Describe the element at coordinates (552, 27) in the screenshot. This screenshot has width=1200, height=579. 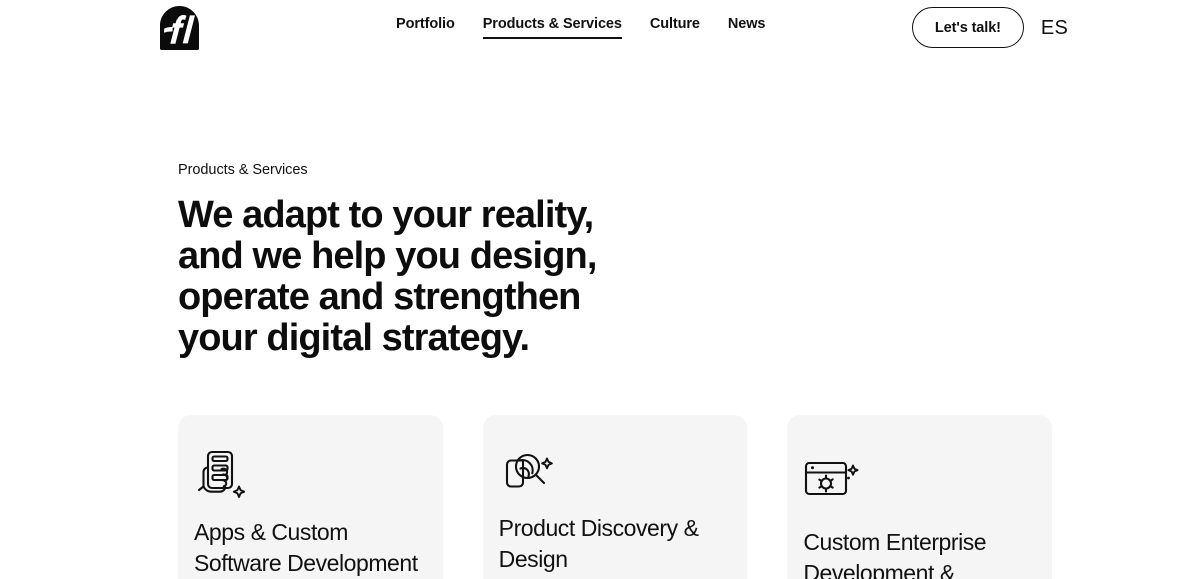
I see `nav-item-products-services: Products & Services` at that location.